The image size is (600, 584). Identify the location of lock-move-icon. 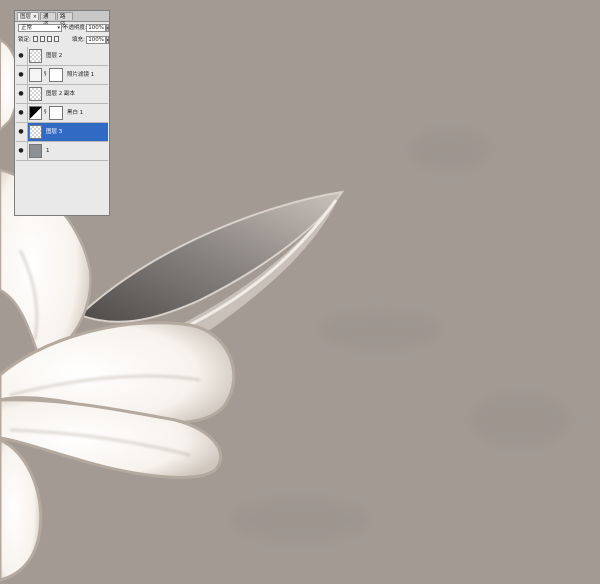
(49, 39).